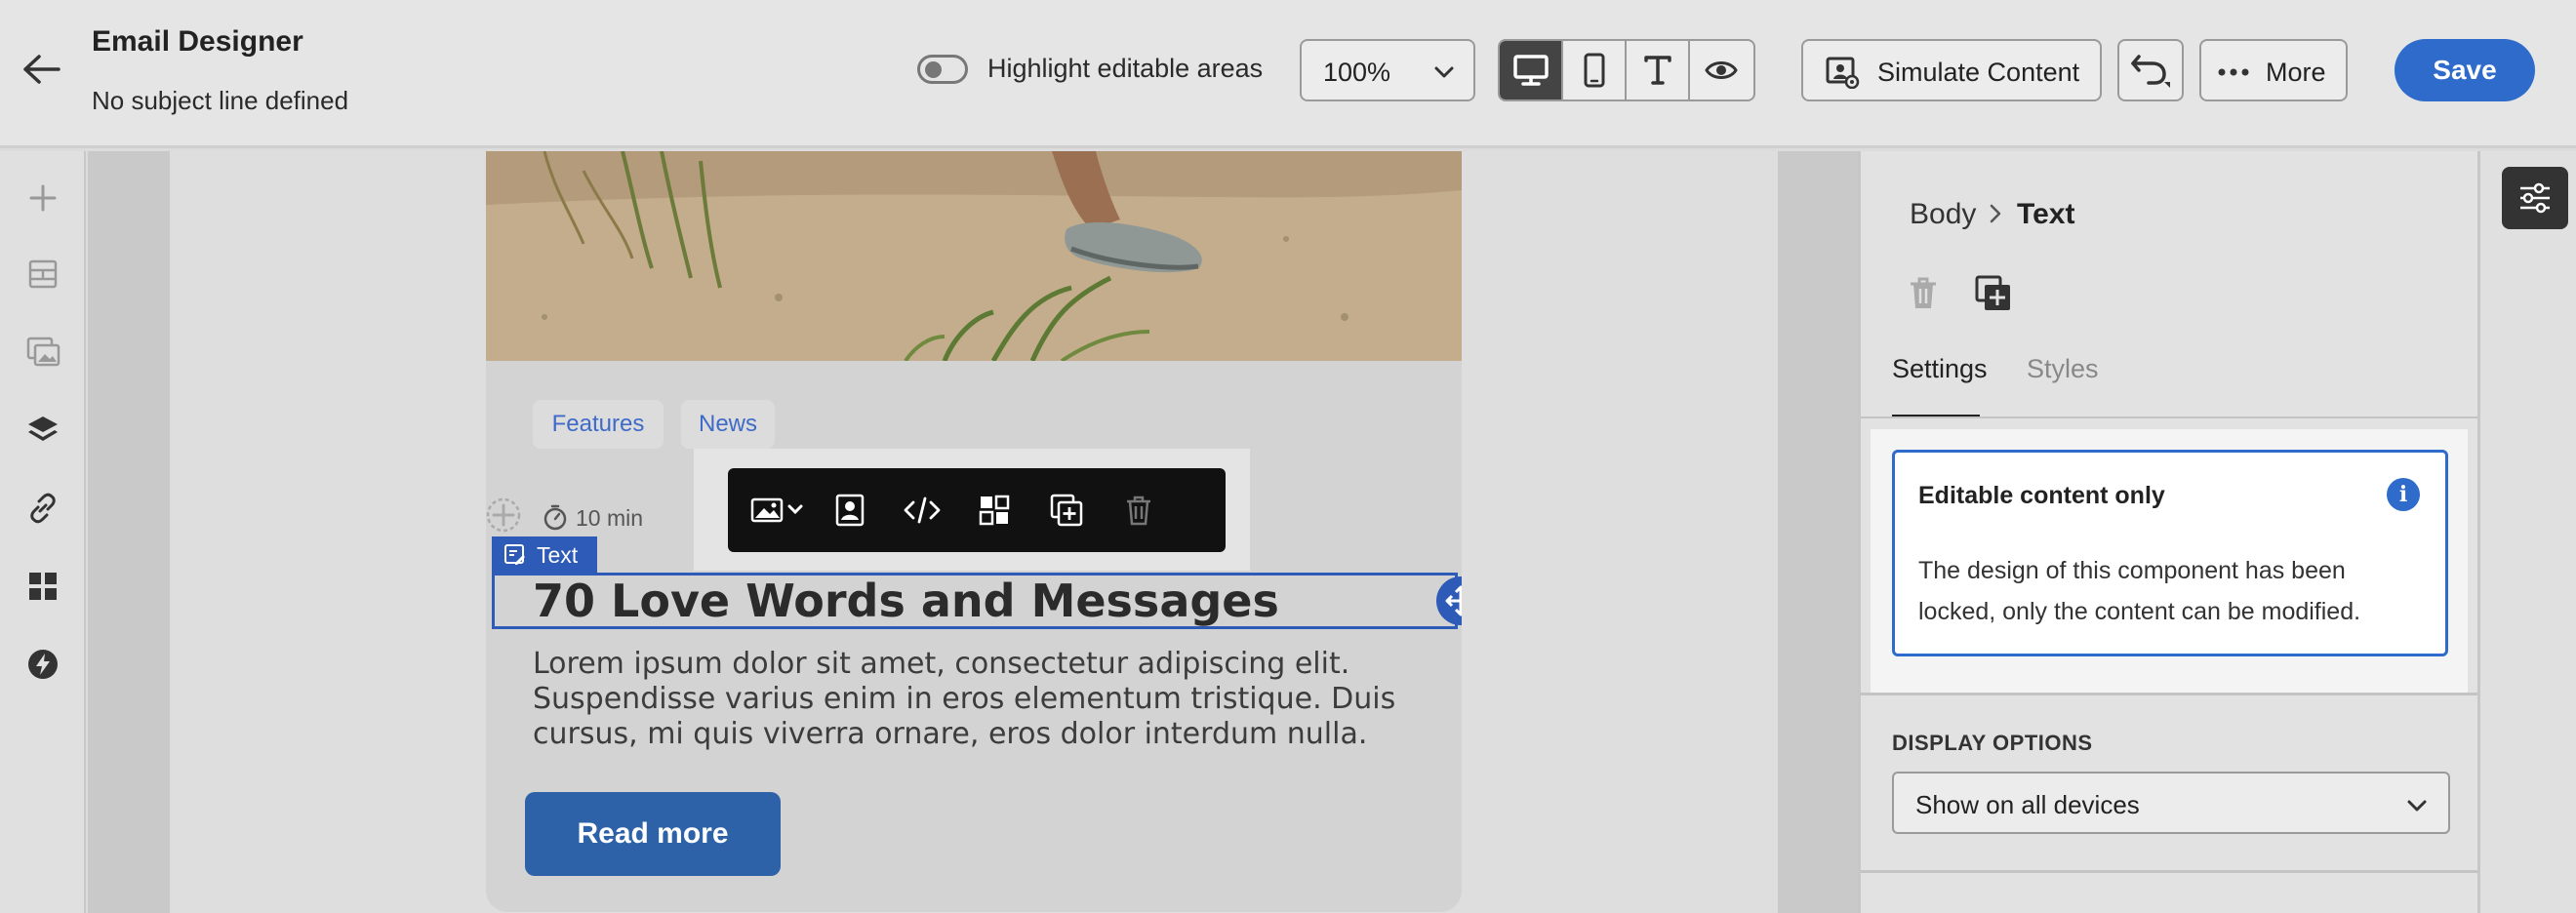 The height and width of the screenshot is (913, 2576). I want to click on more-dots-icon, so click(2233, 72).